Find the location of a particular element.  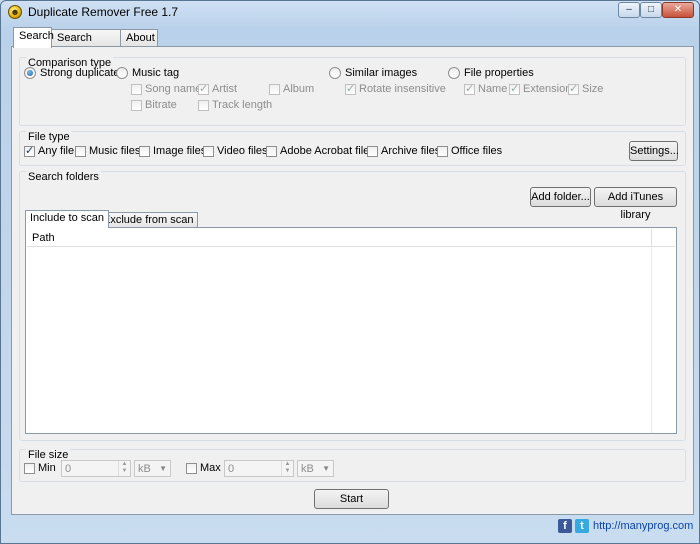

min-size-checkbox: Min is located at coordinates (40, 468).